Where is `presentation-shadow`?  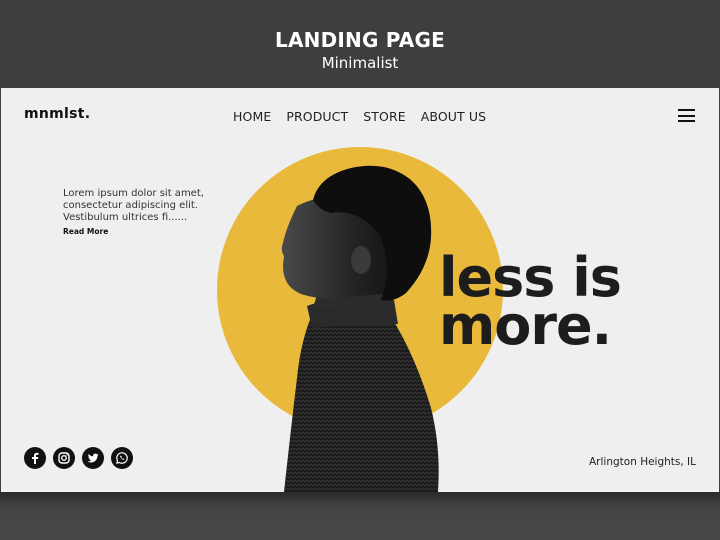 presentation-shadow is located at coordinates (360, 516).